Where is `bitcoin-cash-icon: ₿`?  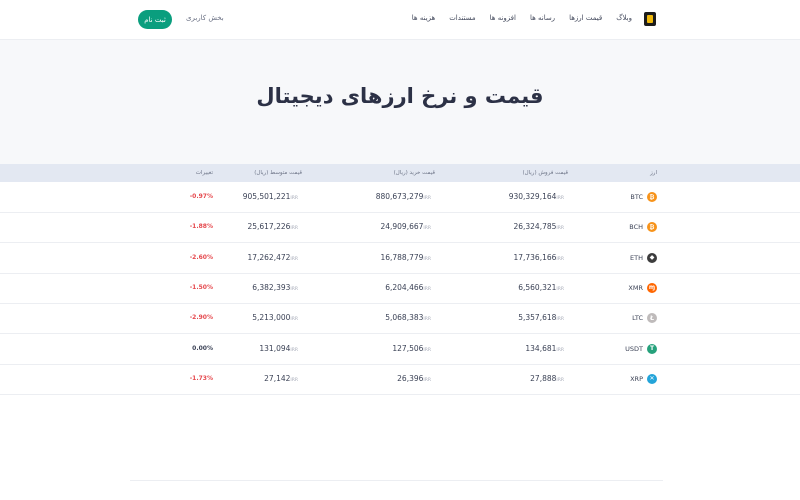 bitcoin-cash-icon: ₿ is located at coordinates (652, 227).